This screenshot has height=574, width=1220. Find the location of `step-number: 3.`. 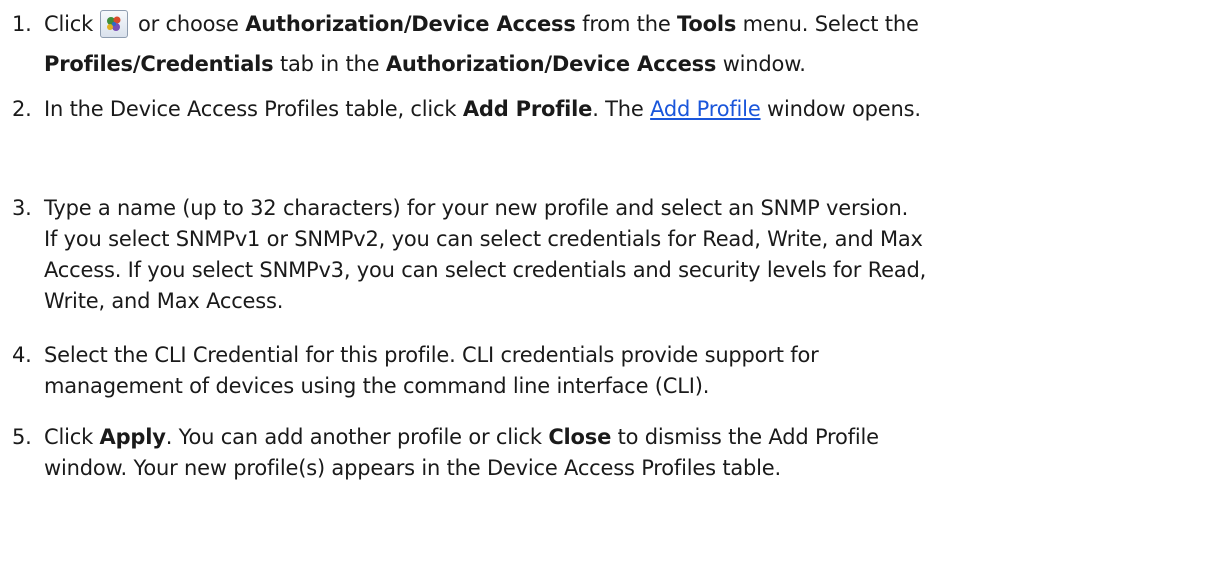

step-number: 3. is located at coordinates (22, 208).